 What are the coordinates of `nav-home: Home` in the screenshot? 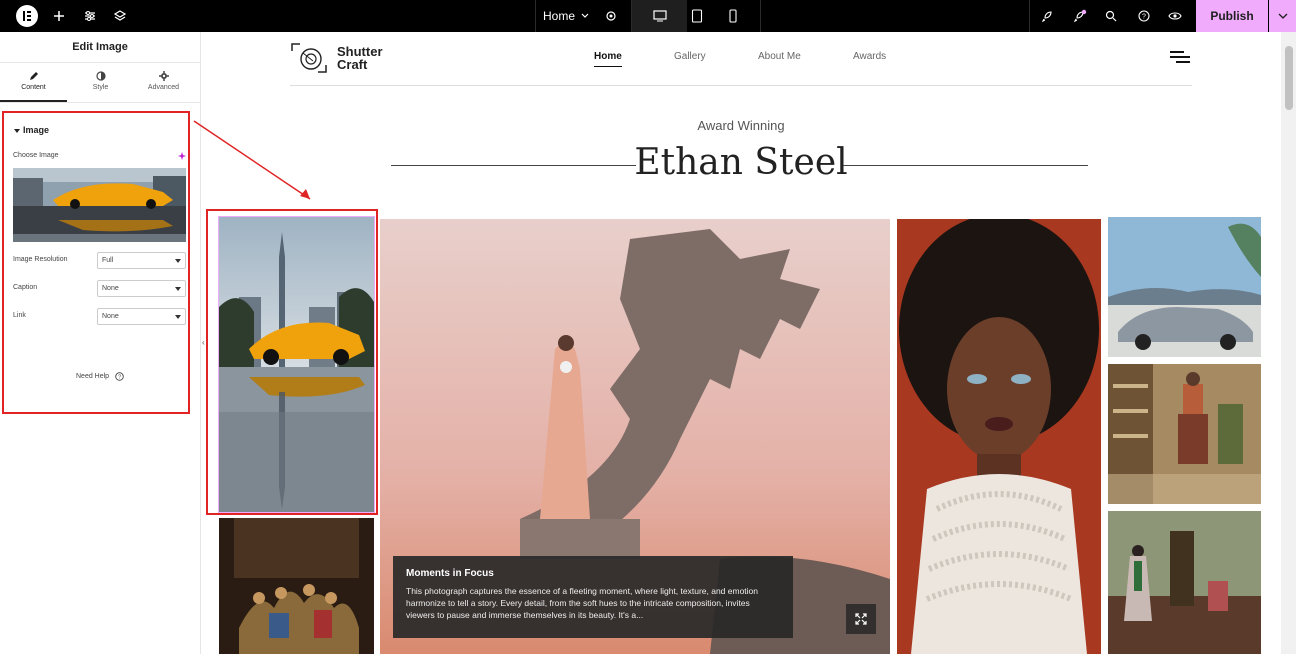 It's located at (608, 59).